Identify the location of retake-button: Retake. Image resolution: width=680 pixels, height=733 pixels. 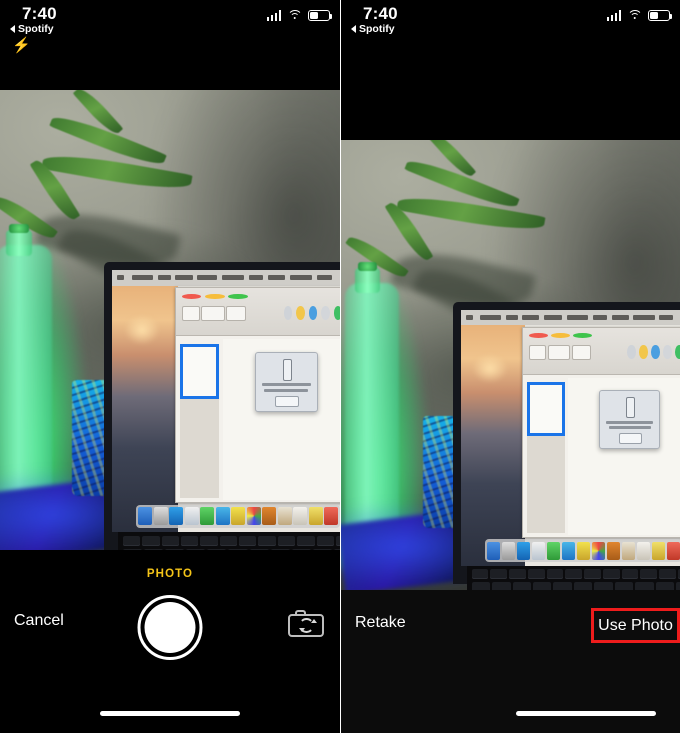
(380, 623).